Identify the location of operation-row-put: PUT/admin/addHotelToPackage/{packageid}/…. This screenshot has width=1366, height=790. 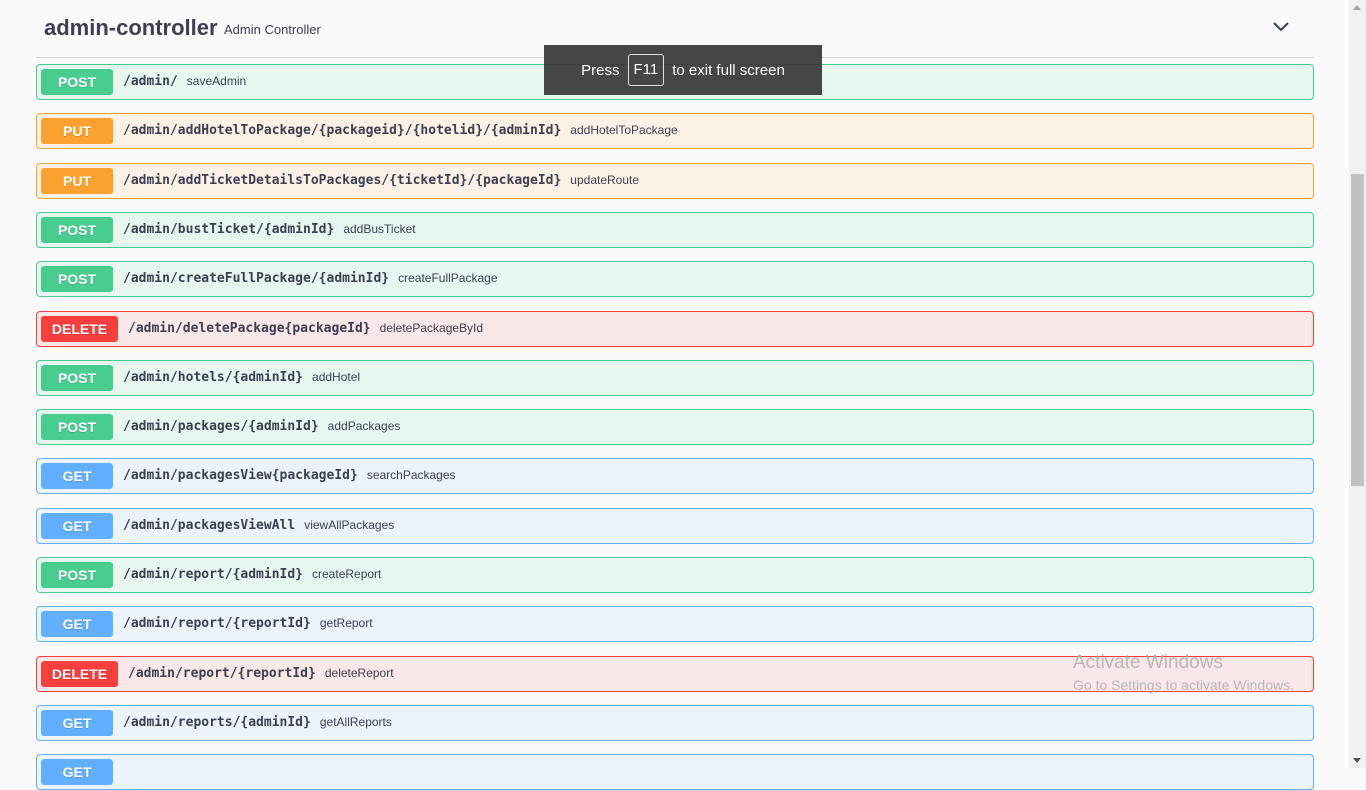
(675, 131).